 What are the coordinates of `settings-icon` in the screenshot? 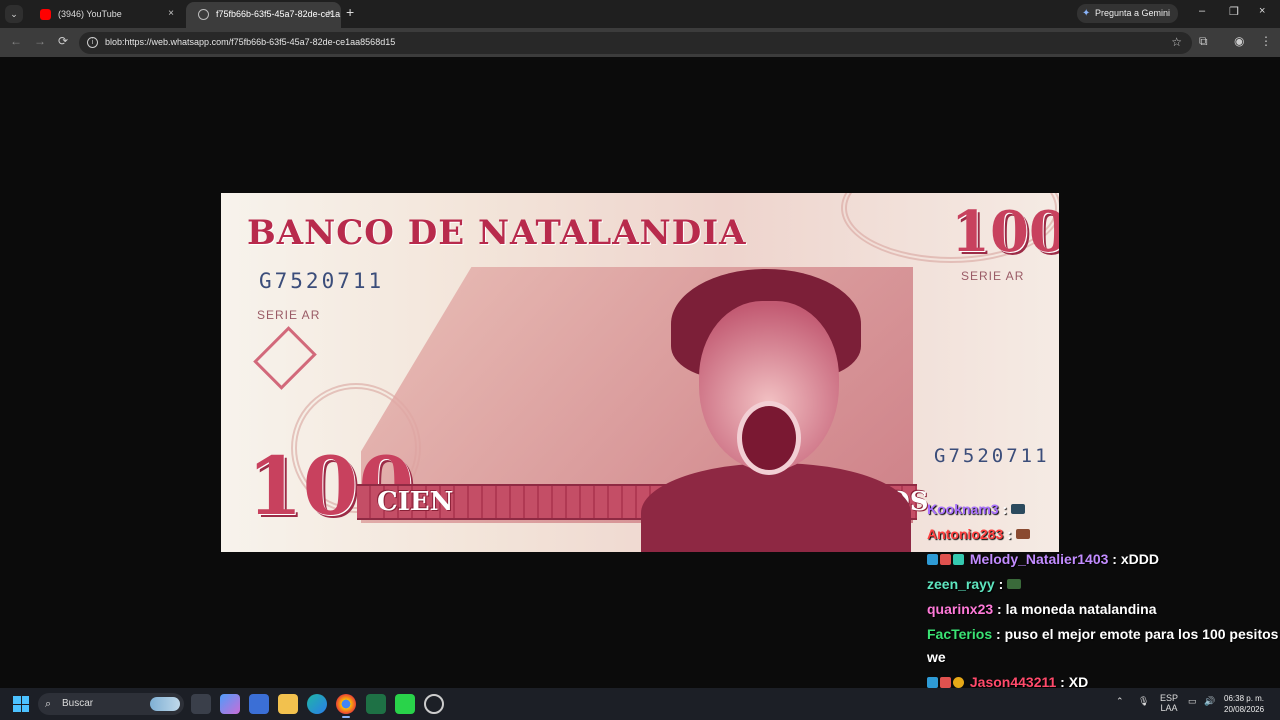 It's located at (434, 704).